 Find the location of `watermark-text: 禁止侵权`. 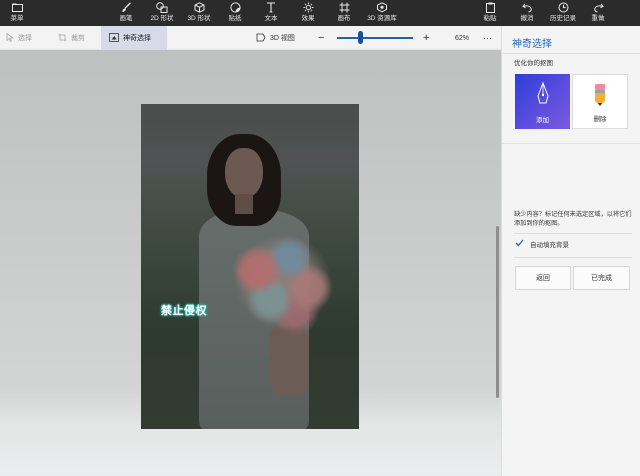

watermark-text: 禁止侵权 is located at coordinates (184, 311).